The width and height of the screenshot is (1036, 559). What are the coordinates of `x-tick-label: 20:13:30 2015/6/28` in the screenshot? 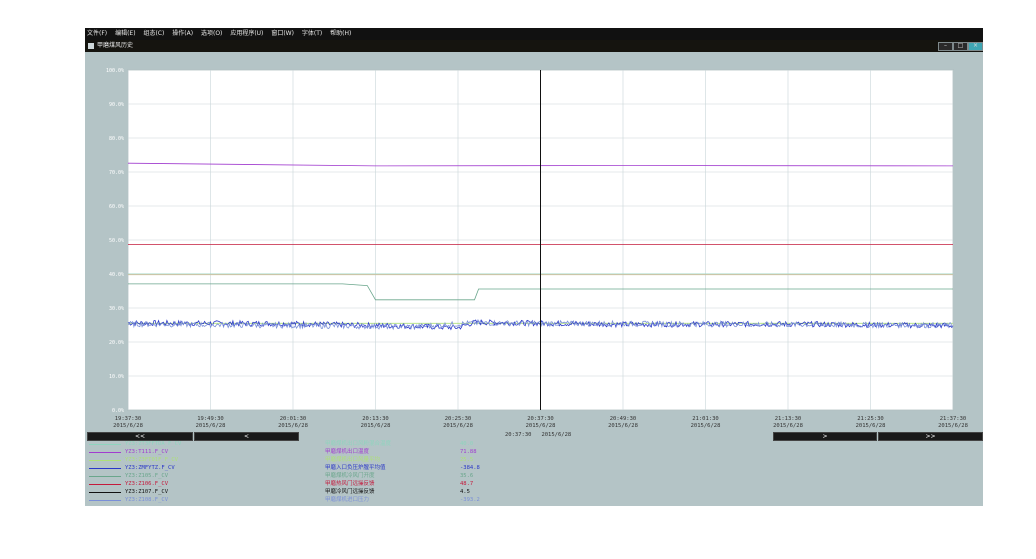 It's located at (376, 423).